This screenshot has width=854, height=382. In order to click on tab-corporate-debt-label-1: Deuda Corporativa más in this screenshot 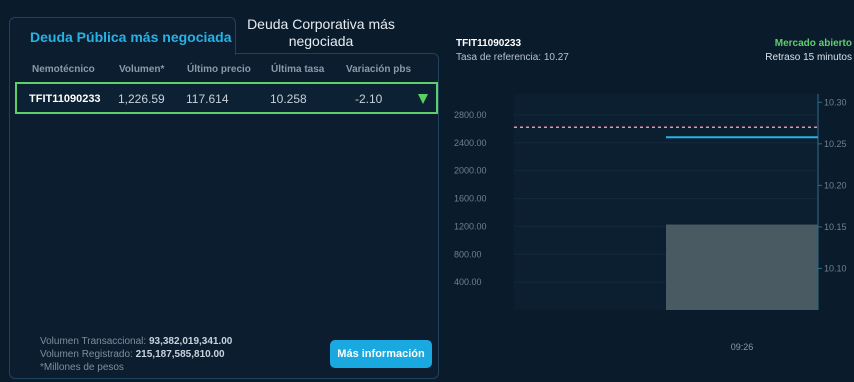, I will do `click(321, 24)`.